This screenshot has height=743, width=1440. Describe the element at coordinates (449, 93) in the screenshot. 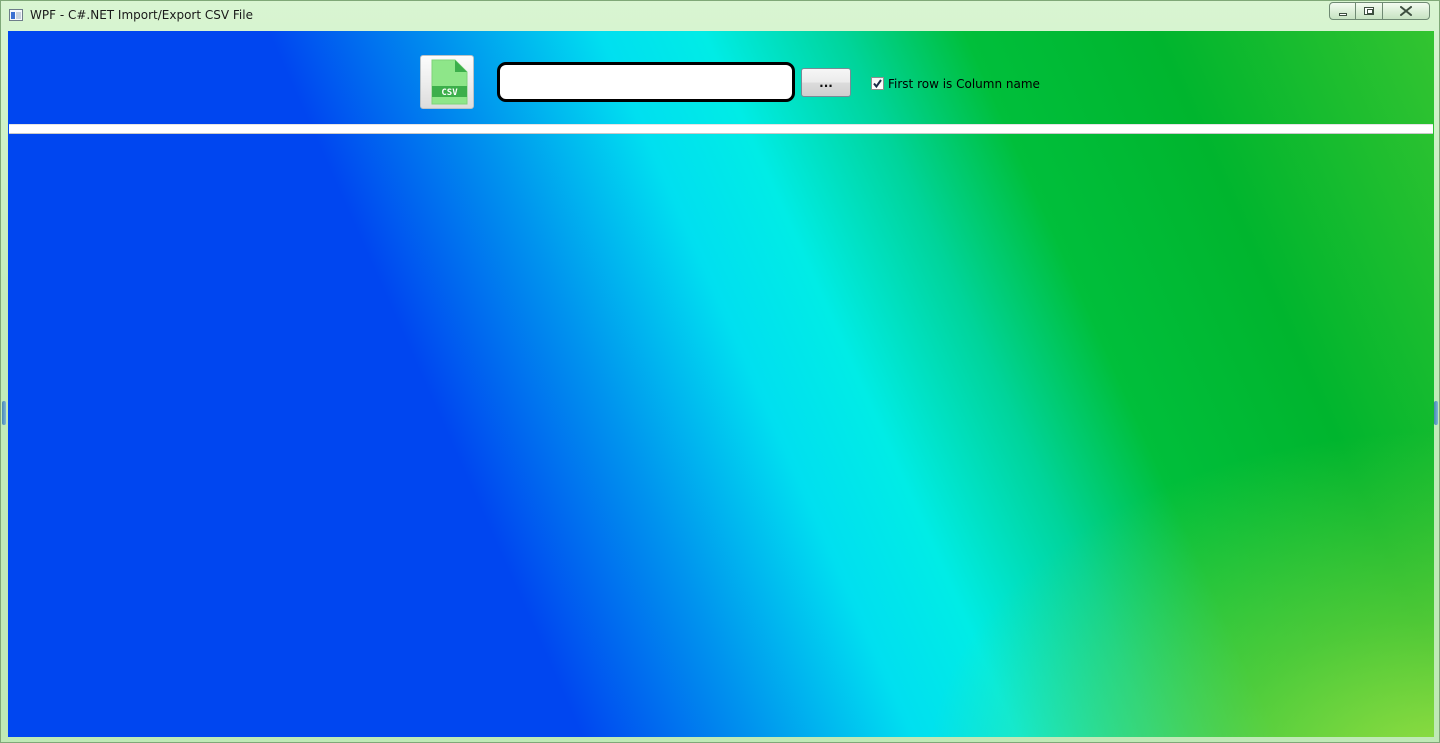

I see `csv-icon-text: CSV` at that location.